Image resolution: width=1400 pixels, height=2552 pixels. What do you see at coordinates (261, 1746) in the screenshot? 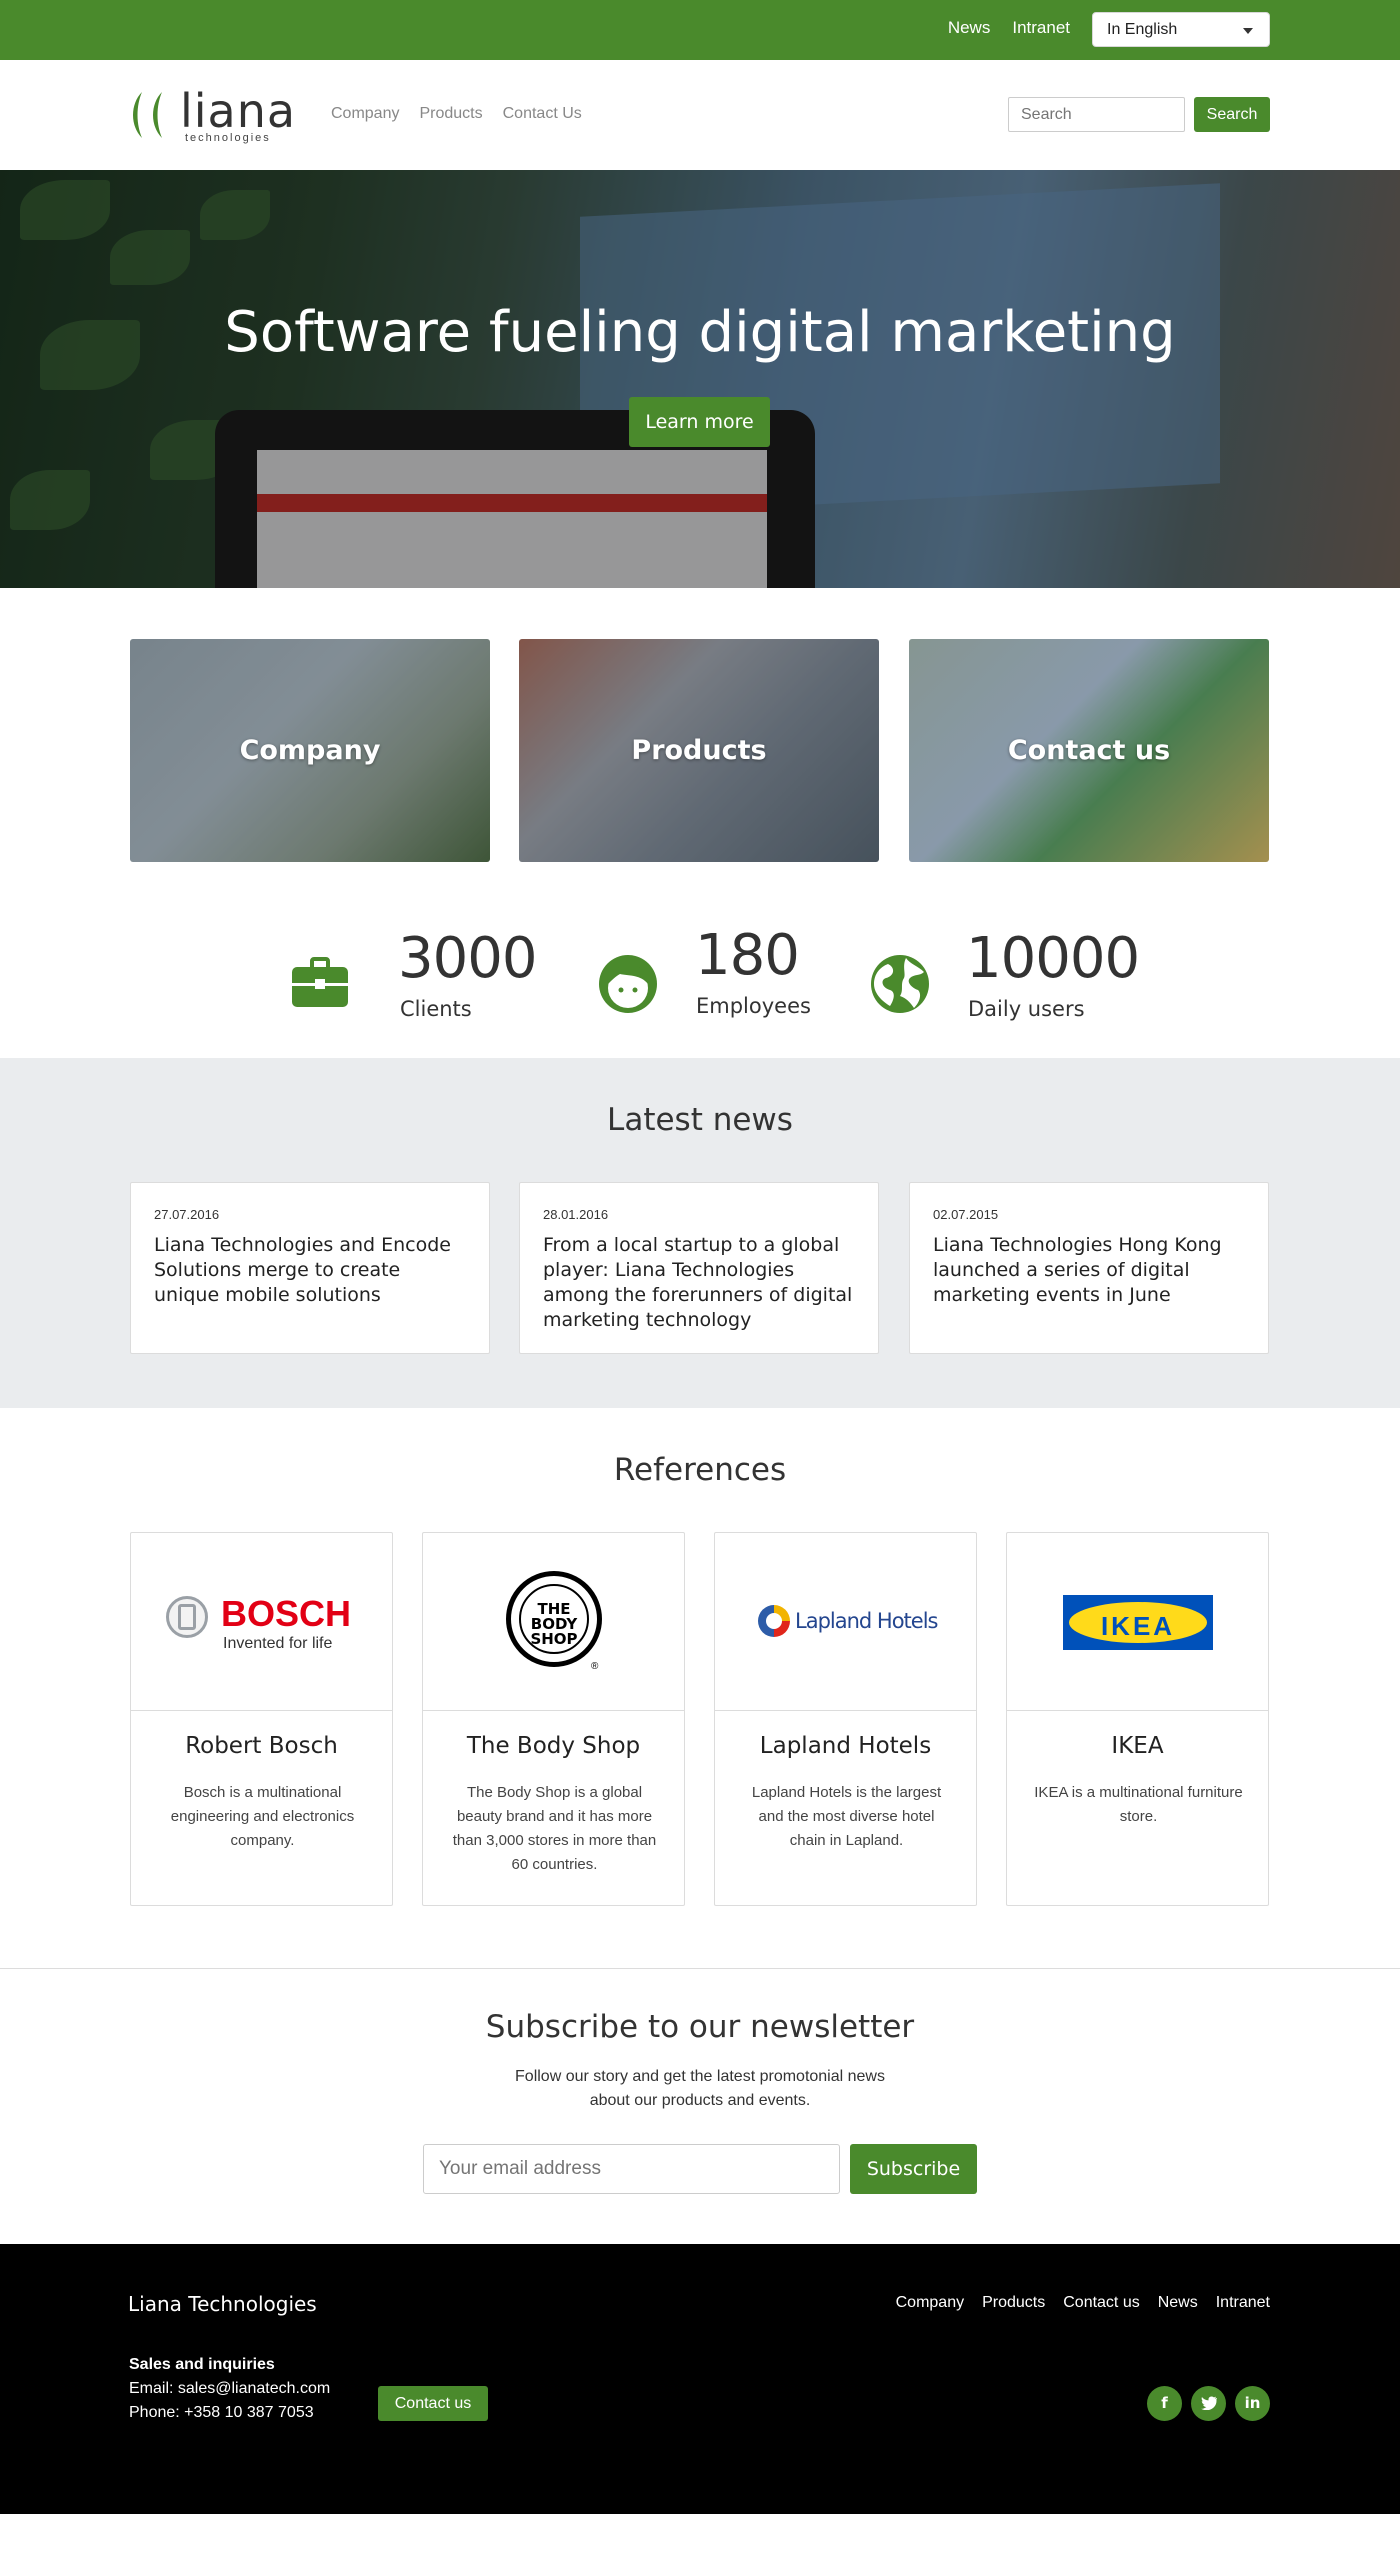
I see `reference-name: Robert Bosch` at bounding box center [261, 1746].